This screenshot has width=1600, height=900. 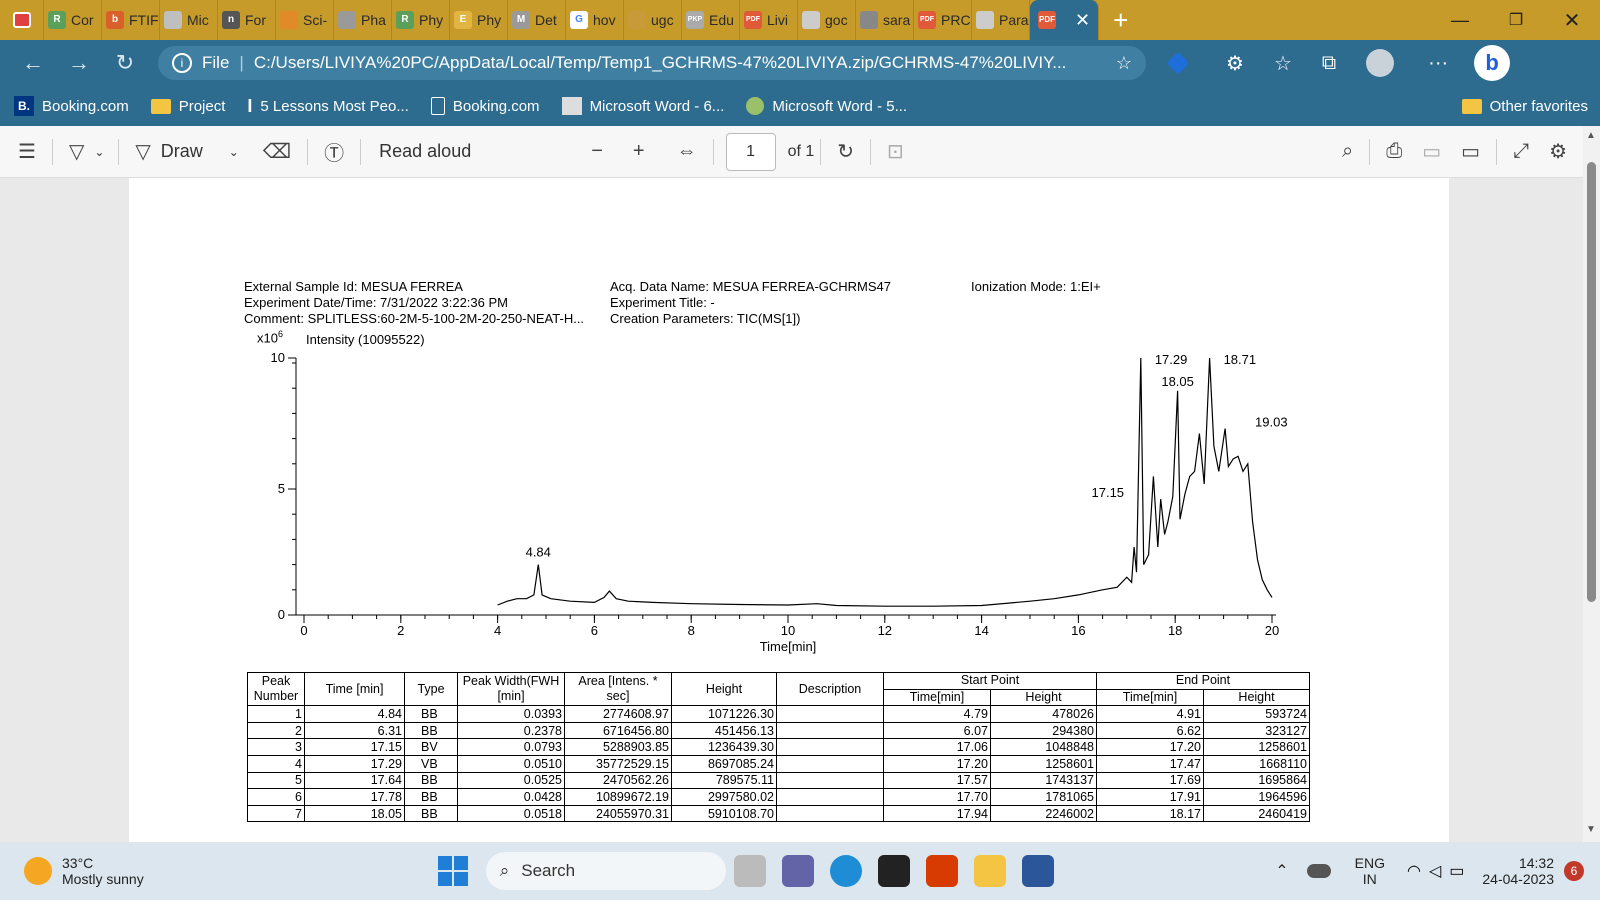 I want to click on bookmark-booking-2: Booking.com, so click(x=485, y=106).